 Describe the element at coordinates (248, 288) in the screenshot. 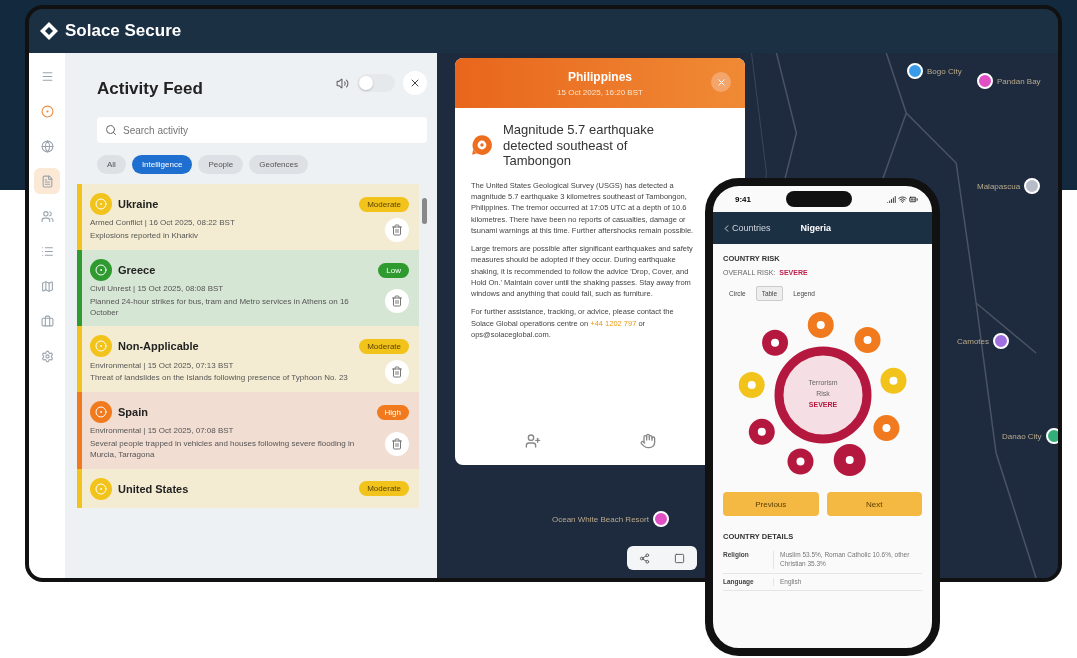

I see `activity-card: Greece Low Civil Unrest | 15 Oct 2025, 08:08 BST Planned 24-hour strikes for bus, tram and Metro services in Athens on 16 October` at that location.